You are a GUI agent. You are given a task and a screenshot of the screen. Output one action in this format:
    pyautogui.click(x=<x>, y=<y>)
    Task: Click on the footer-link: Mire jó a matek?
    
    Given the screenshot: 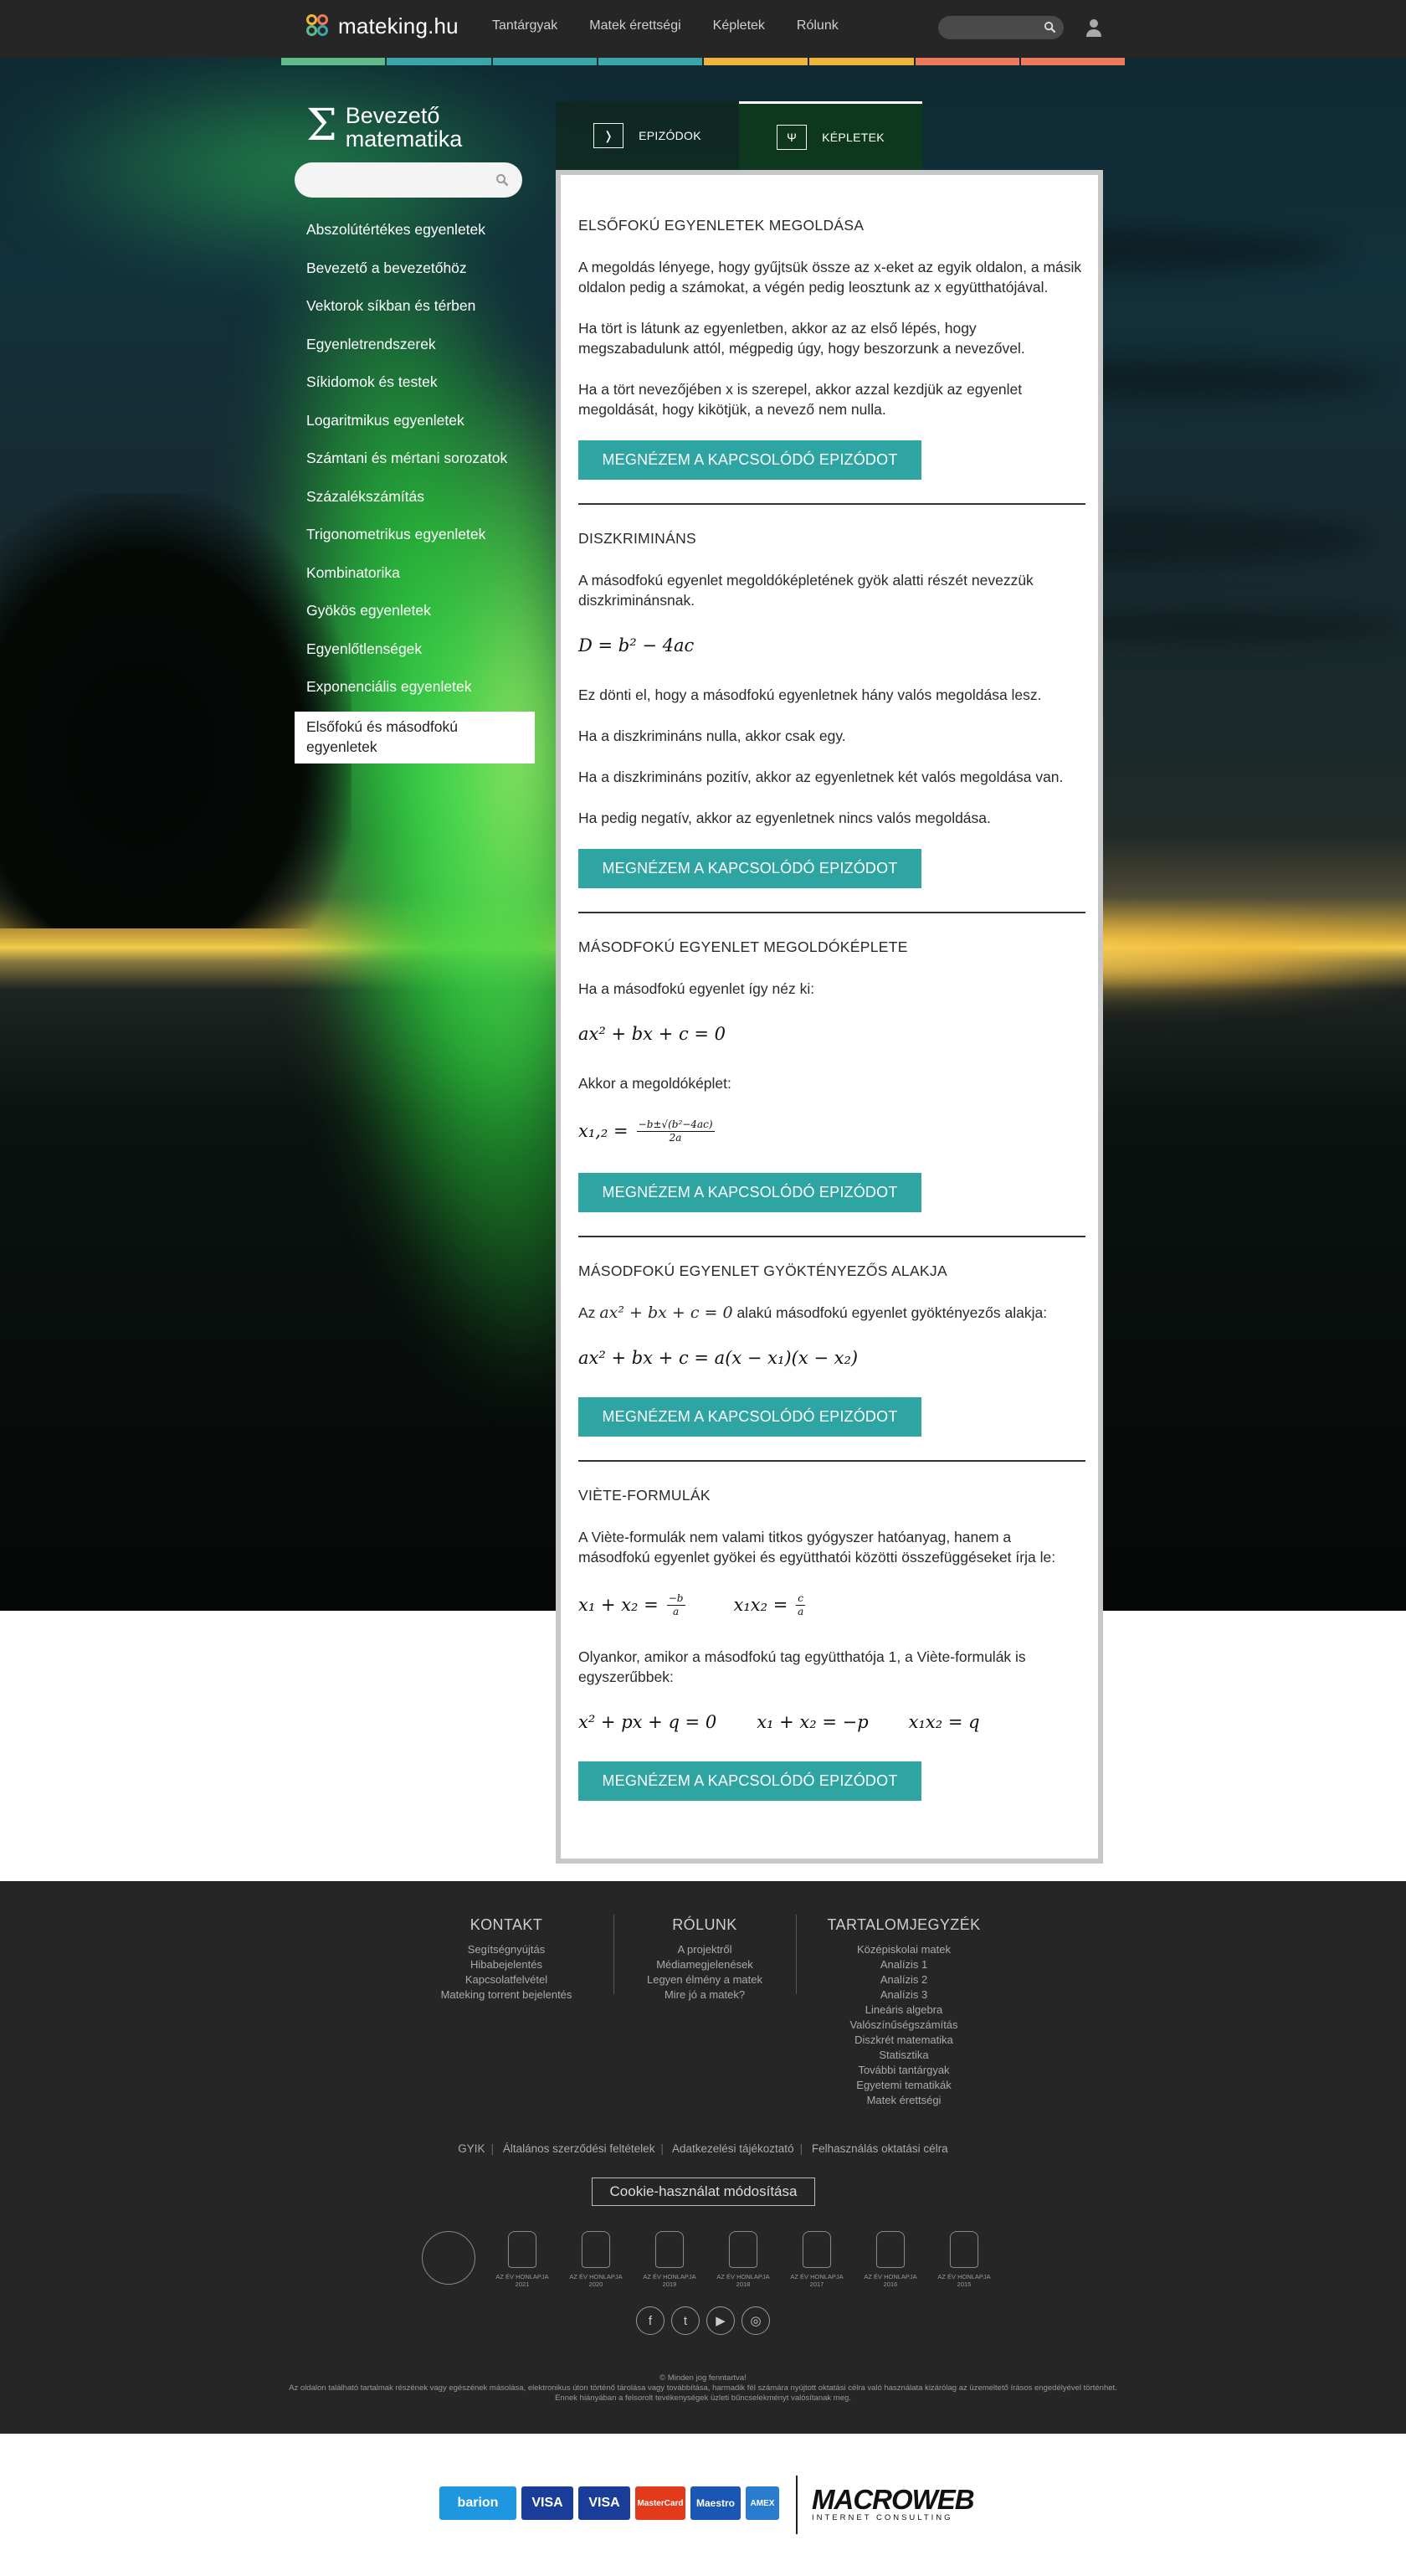 What is the action you would take?
    pyautogui.click(x=705, y=1995)
    